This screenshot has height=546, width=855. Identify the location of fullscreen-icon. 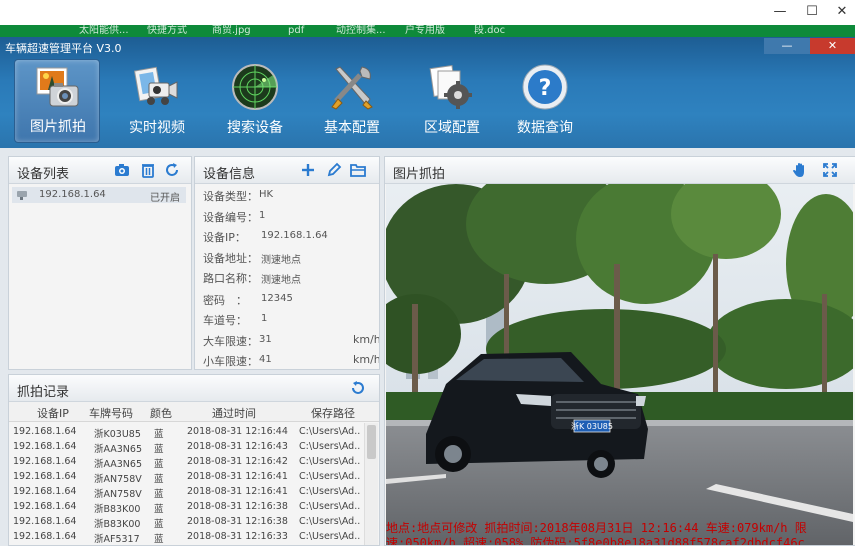
(830, 170).